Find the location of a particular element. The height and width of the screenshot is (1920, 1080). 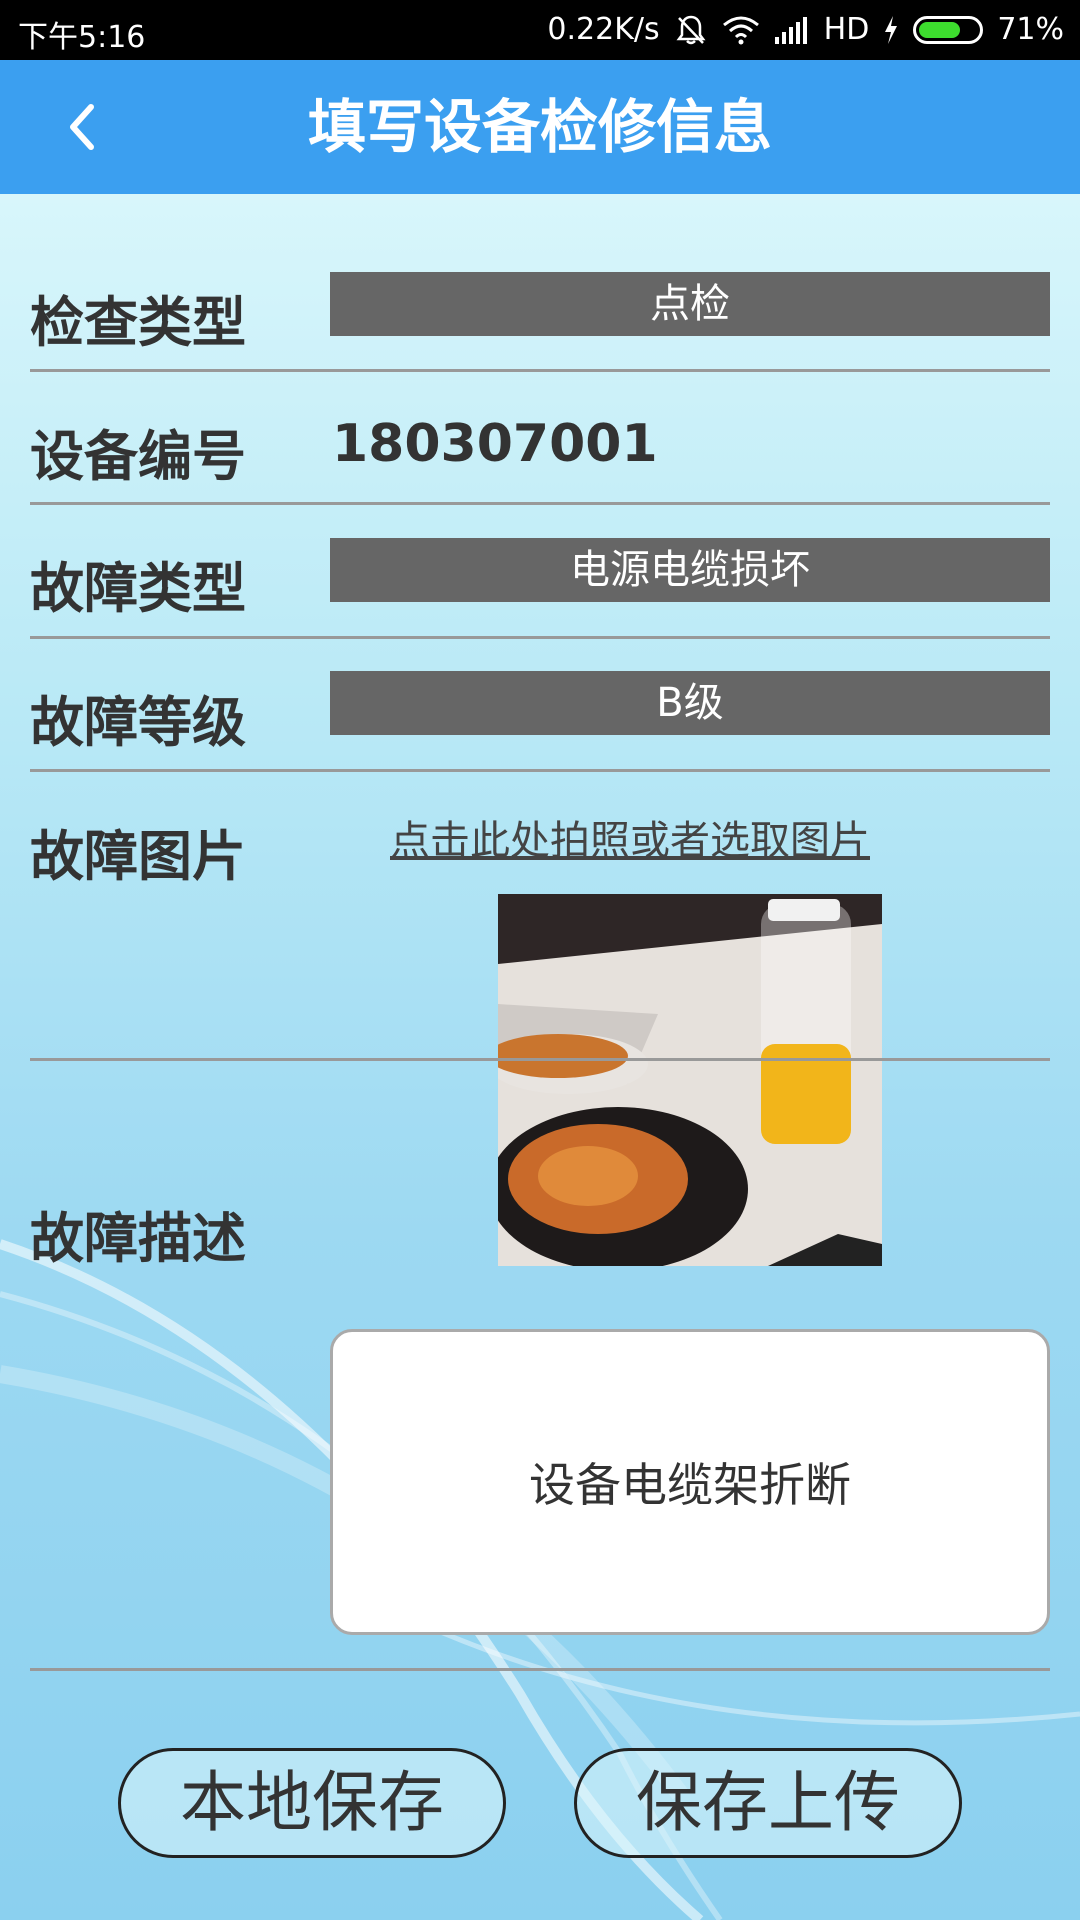

fault-description-text: 设备电缆架折断 is located at coordinates (690, 1485).